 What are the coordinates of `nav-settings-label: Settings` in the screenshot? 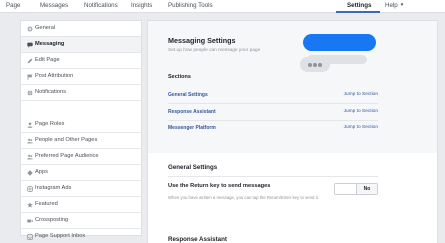 It's located at (359, 5).